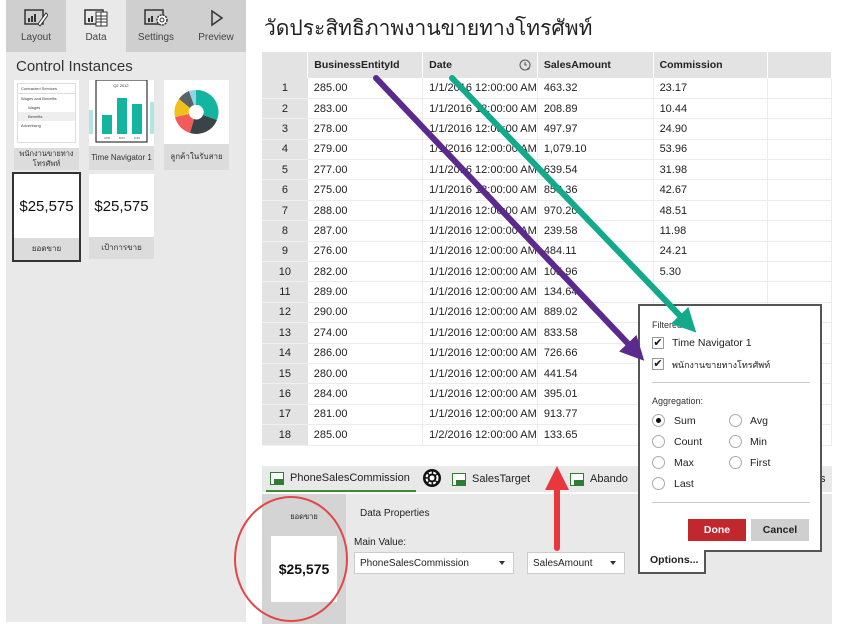 The width and height of the screenshot is (850, 624). What do you see at coordinates (576, 563) in the screenshot?
I see `main-value-column-select: SalesAmount` at bounding box center [576, 563].